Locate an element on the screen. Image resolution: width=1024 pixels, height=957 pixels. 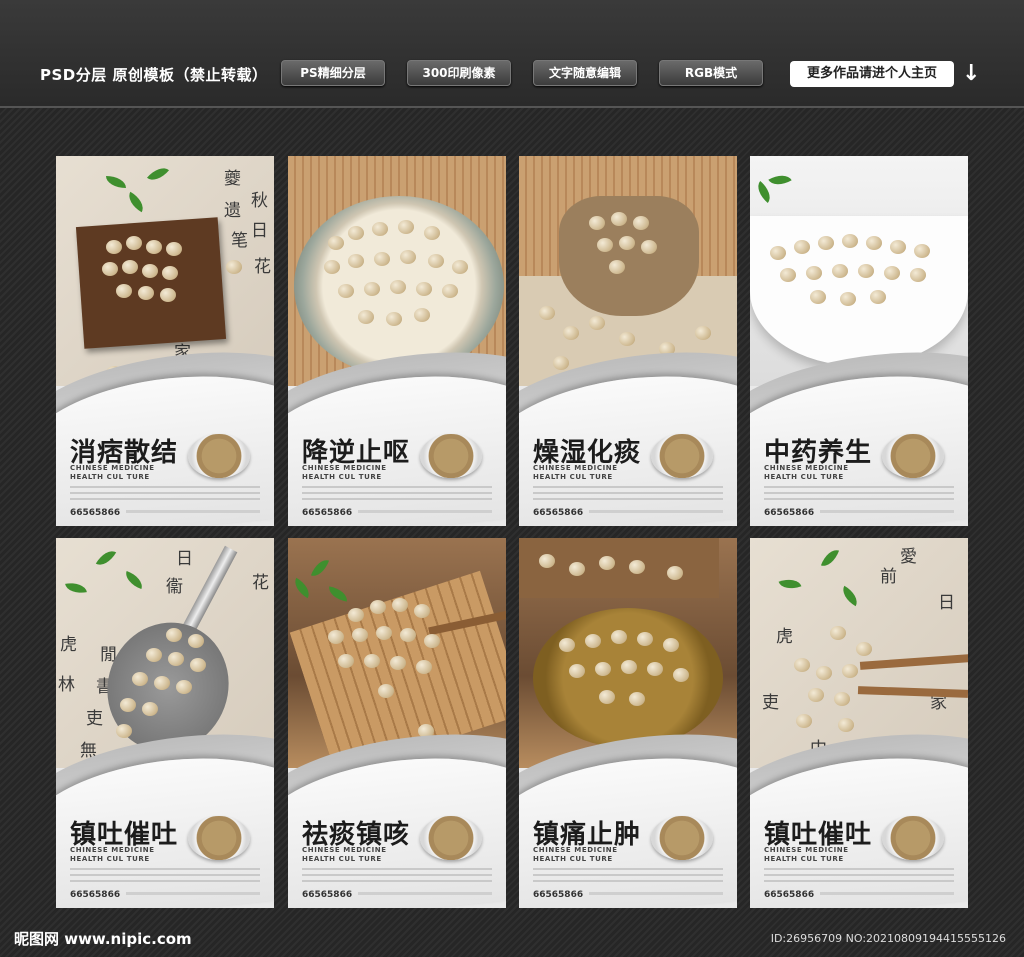
white-bowl is located at coordinates (859, 291).